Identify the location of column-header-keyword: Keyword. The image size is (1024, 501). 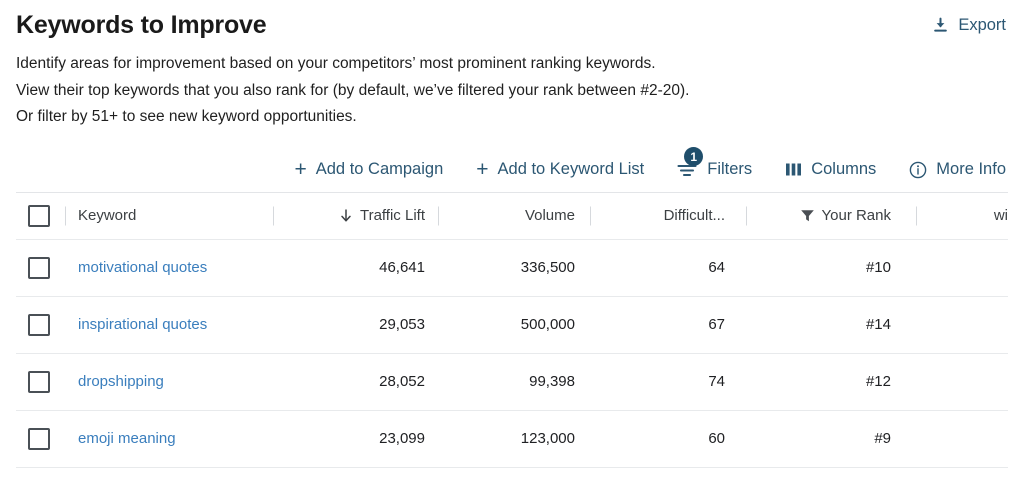
(176, 216).